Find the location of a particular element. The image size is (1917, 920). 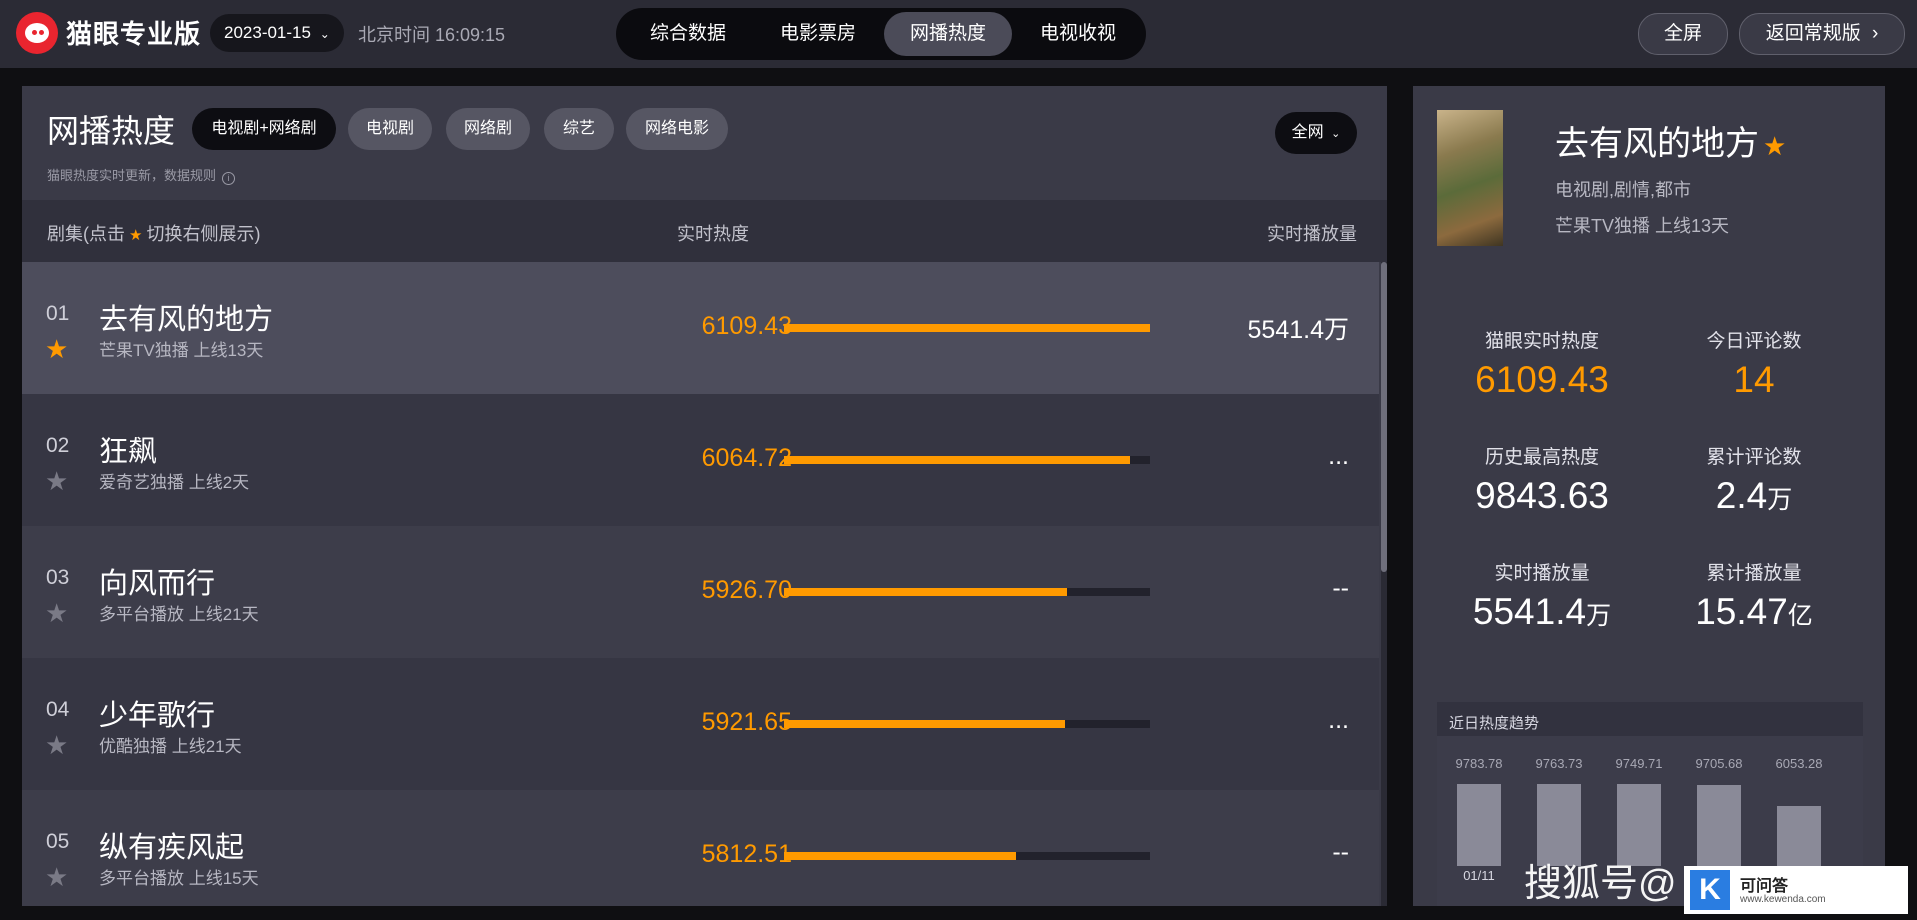

row-rank: 01 is located at coordinates (58, 313).